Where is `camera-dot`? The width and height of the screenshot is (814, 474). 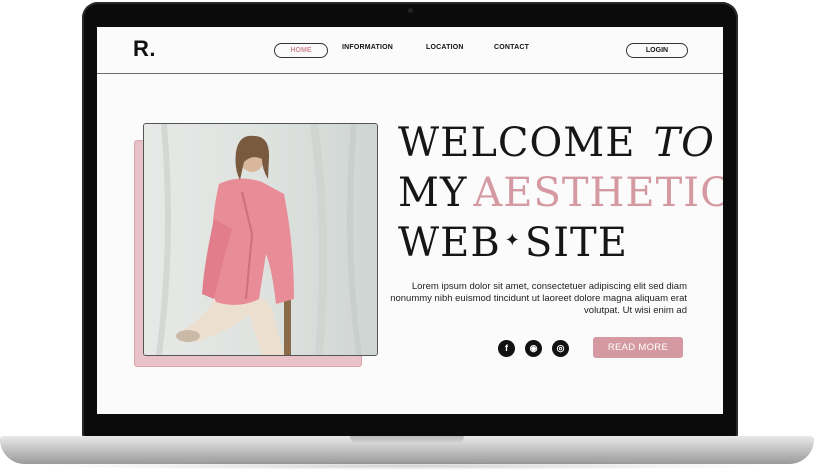
camera-dot is located at coordinates (410, 10).